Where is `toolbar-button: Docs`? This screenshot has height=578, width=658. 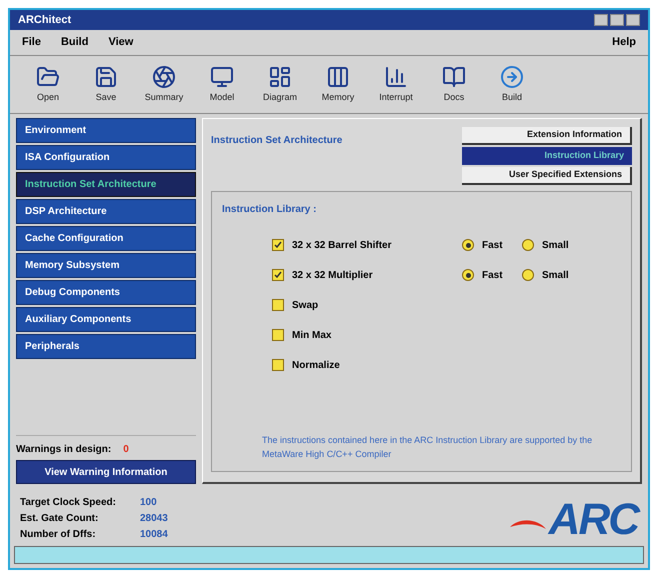
toolbar-button: Docs is located at coordinates (454, 84).